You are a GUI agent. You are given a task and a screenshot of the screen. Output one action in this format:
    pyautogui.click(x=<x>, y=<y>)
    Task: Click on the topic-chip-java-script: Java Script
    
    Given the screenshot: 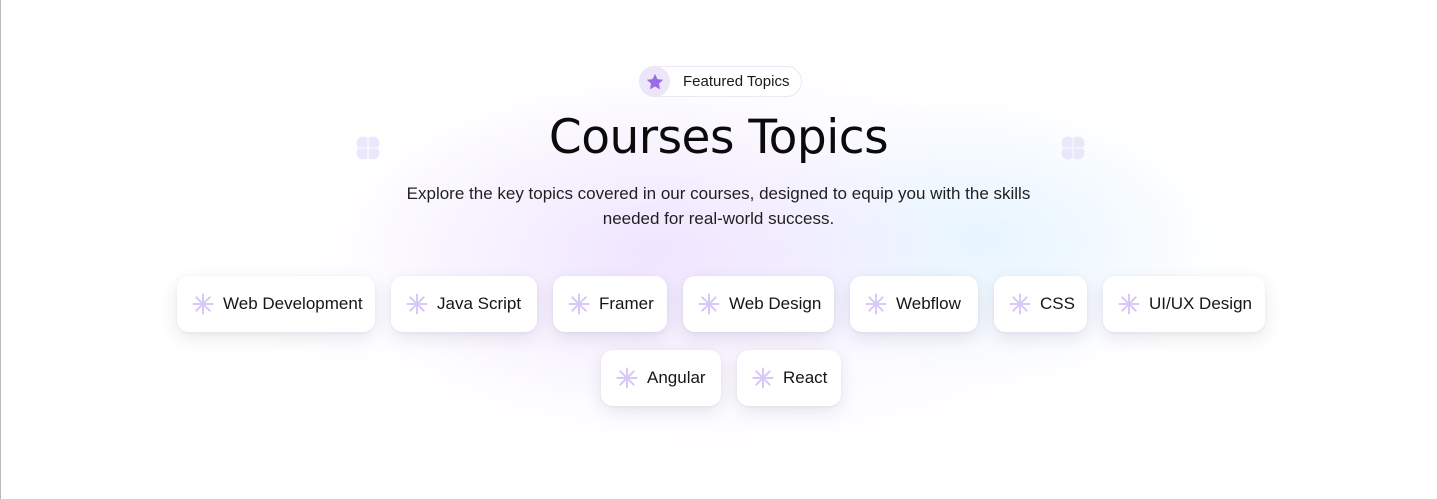 What is the action you would take?
    pyautogui.click(x=464, y=304)
    